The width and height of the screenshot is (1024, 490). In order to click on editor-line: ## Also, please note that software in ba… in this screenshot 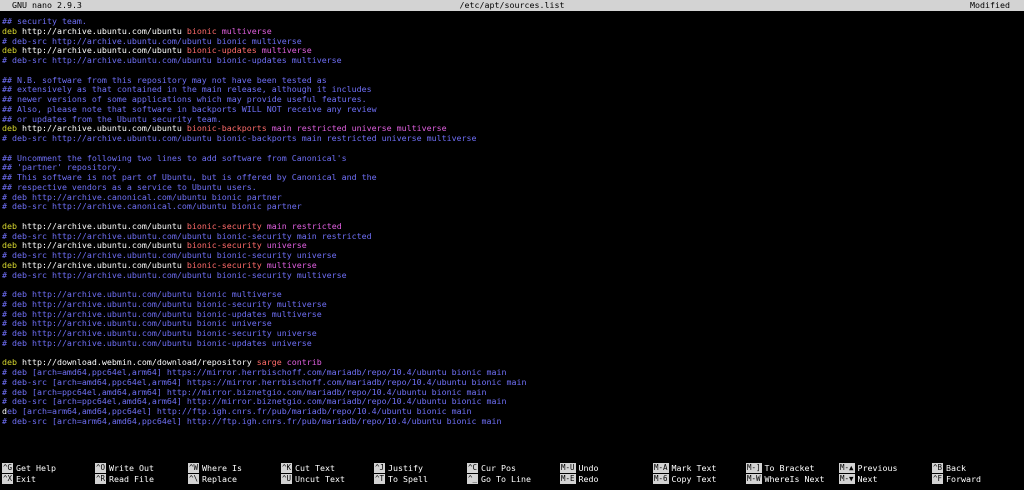, I will do `click(512, 110)`.